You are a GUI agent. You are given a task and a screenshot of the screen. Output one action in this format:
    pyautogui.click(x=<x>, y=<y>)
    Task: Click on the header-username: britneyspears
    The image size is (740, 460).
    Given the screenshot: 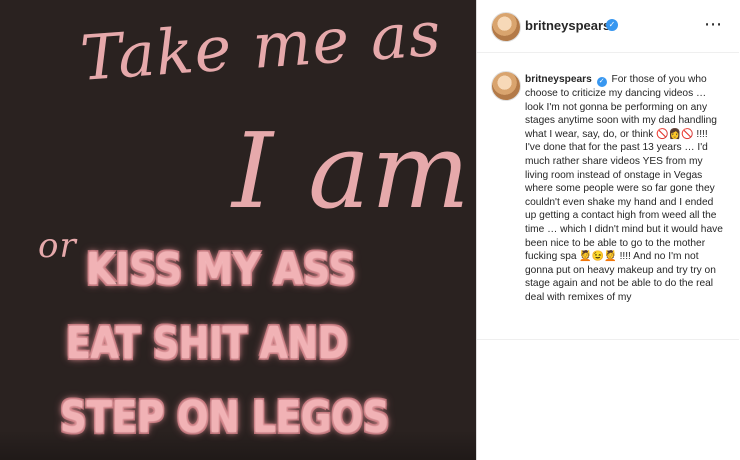 What is the action you would take?
    pyautogui.click(x=567, y=25)
    